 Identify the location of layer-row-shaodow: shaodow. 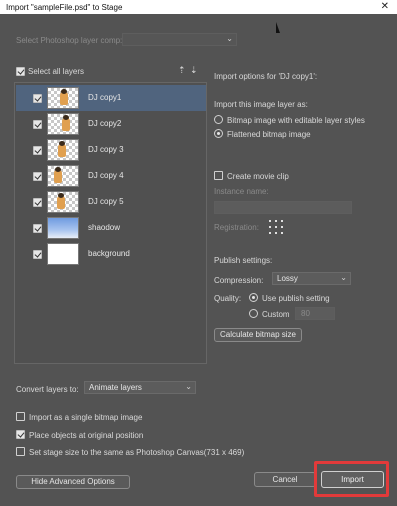
(111, 228).